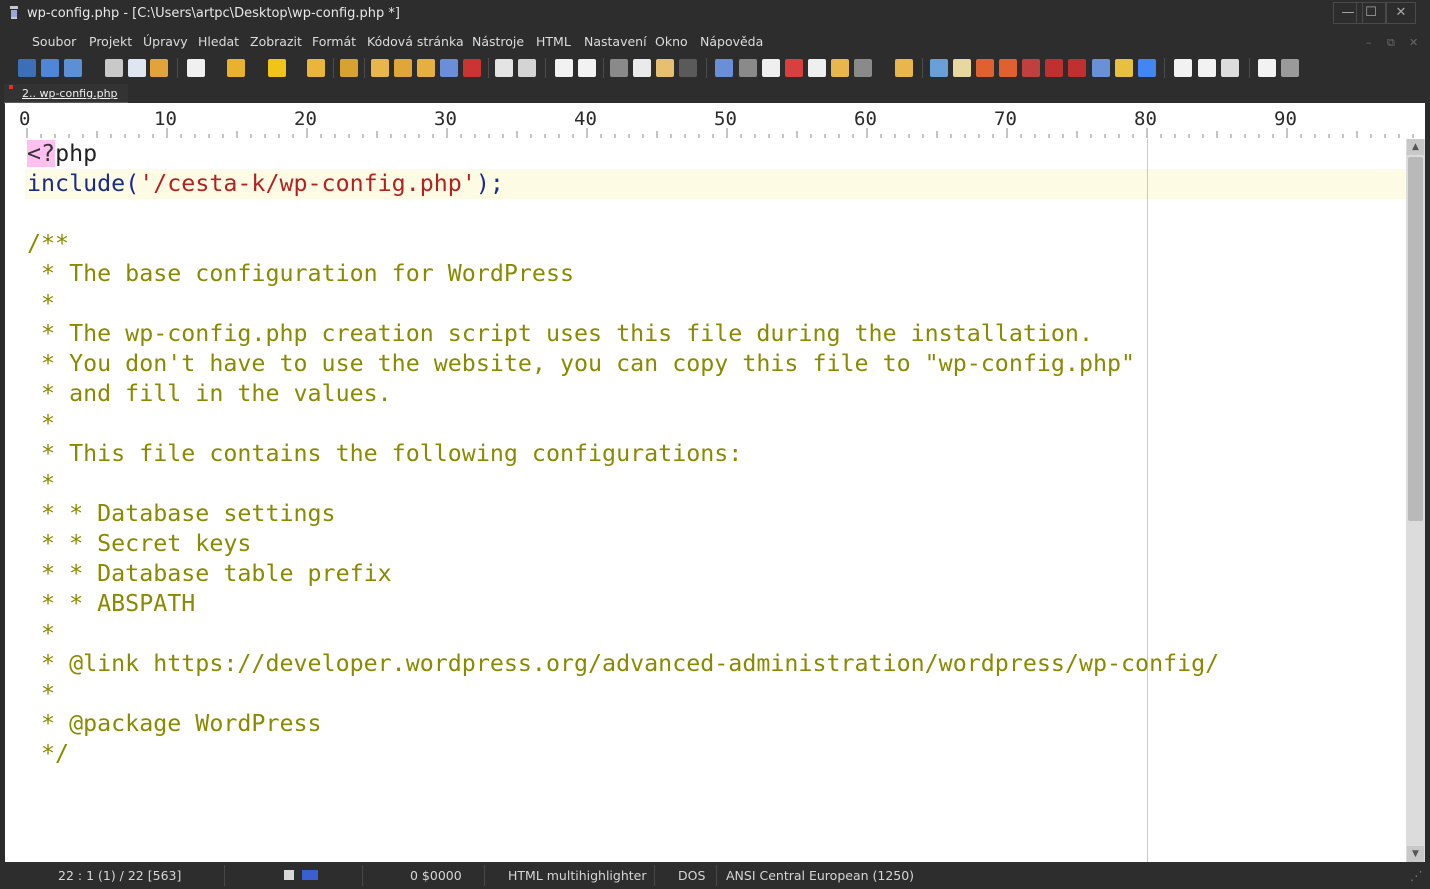  Describe the element at coordinates (1008, 68) in the screenshot. I see `palette-icon` at that location.